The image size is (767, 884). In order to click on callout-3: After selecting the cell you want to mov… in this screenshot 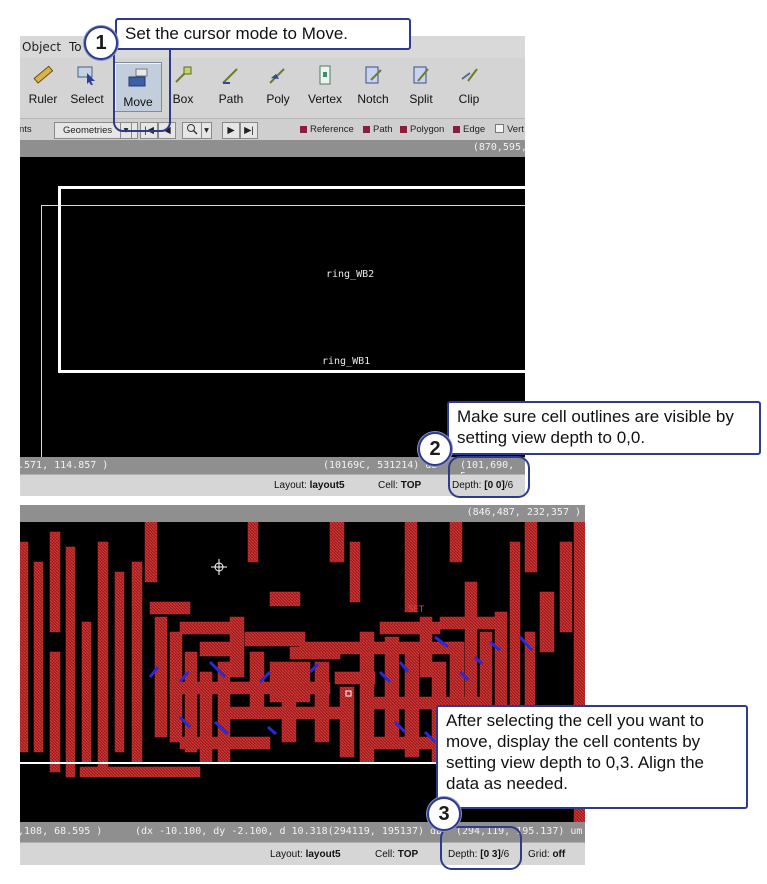, I will do `click(592, 757)`.